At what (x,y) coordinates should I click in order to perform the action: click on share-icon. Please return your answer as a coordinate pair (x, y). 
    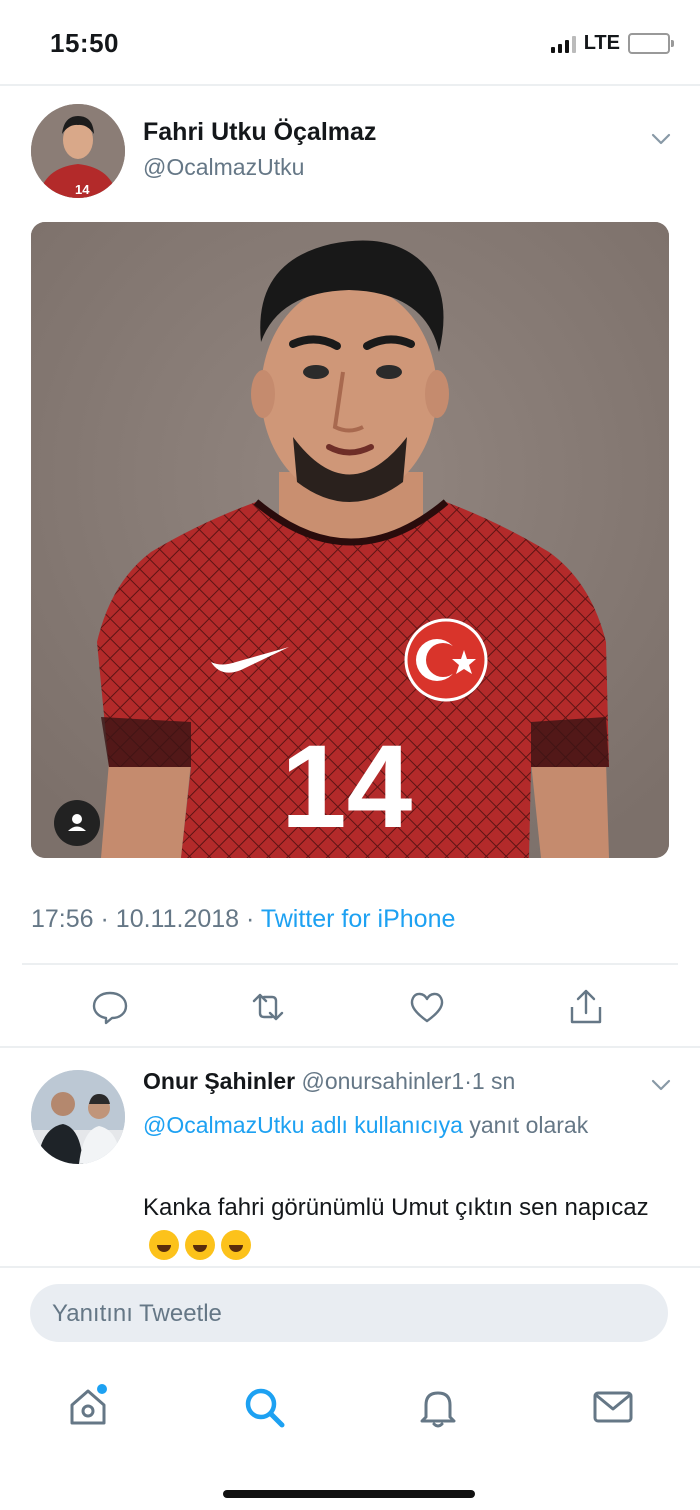
    Looking at the image, I should click on (586, 1007).